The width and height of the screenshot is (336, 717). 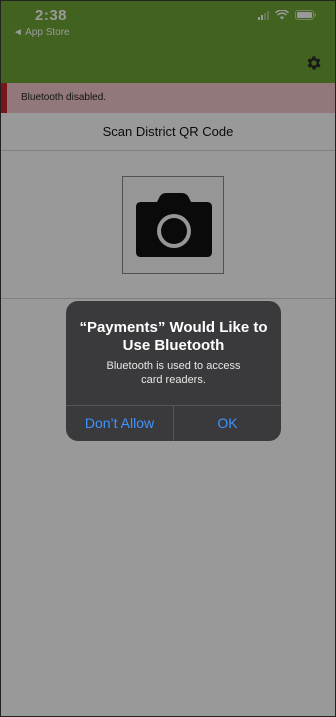 What do you see at coordinates (173, 345) in the screenshot?
I see `dialog-title-line2: Use Bluetooth` at bounding box center [173, 345].